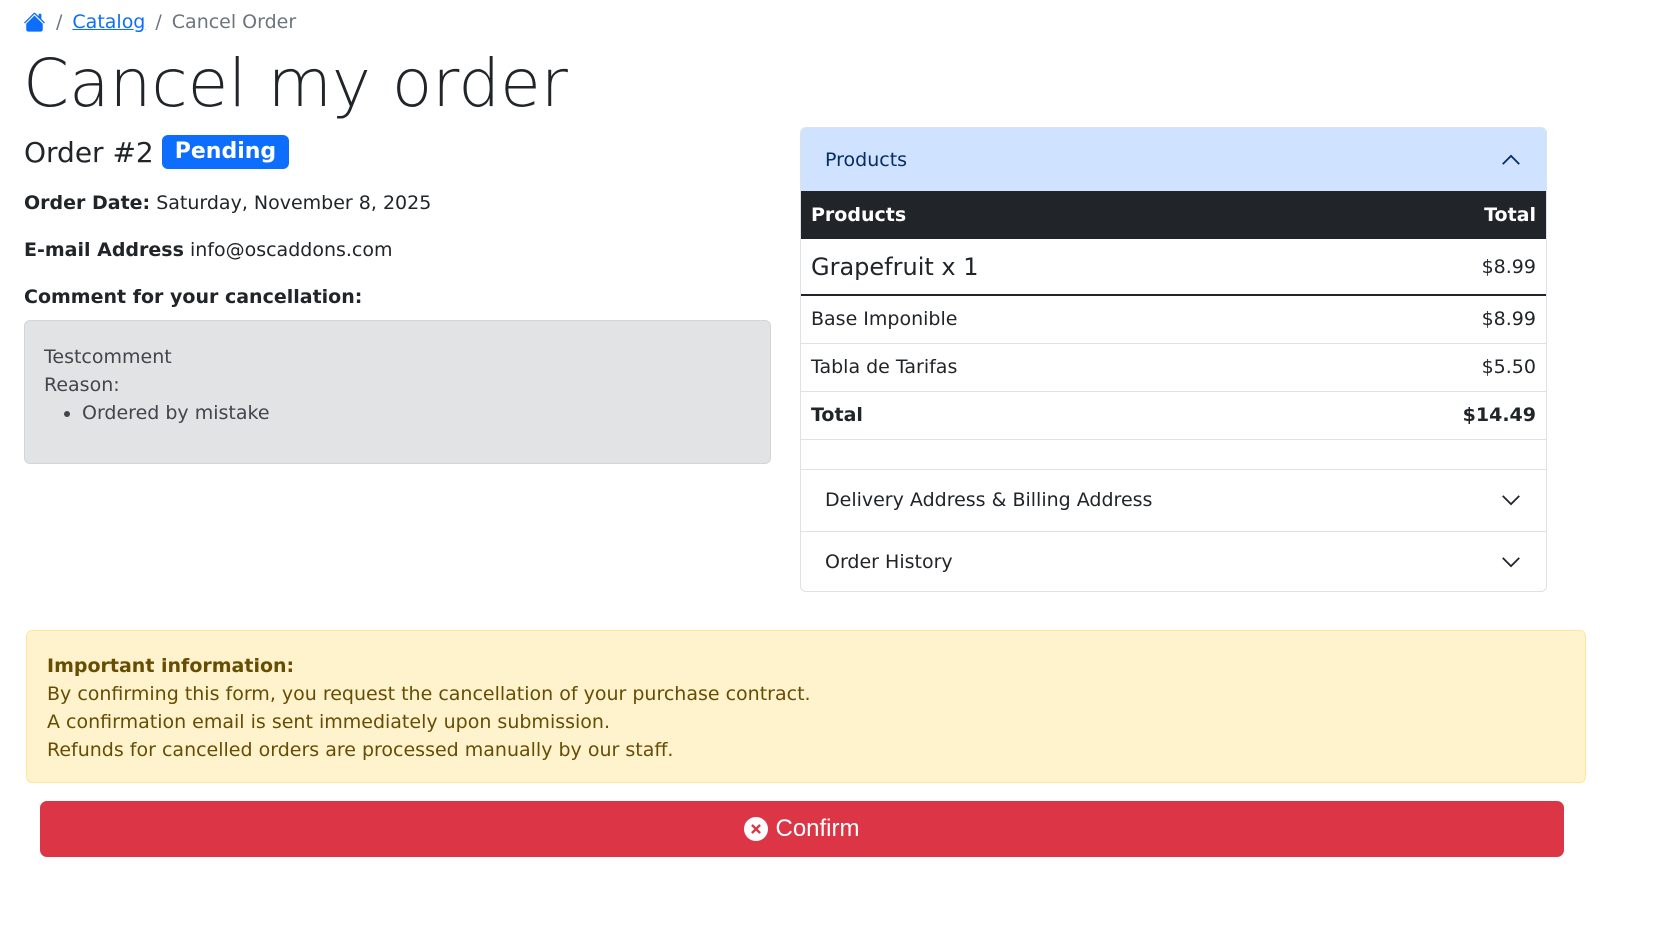 The image size is (1667, 943). What do you see at coordinates (108, 357) in the screenshot?
I see `comment-text: Testcomment` at bounding box center [108, 357].